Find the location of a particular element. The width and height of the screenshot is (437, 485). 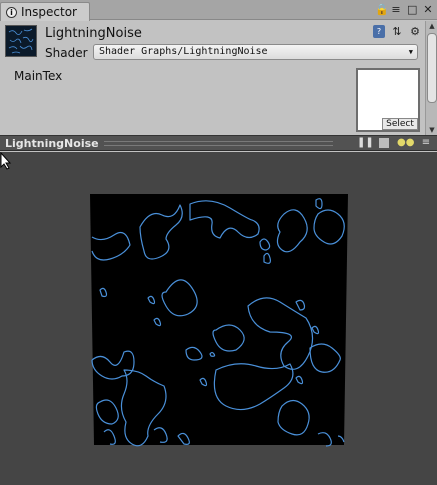

maximize-icon: □ is located at coordinates (412, 9).